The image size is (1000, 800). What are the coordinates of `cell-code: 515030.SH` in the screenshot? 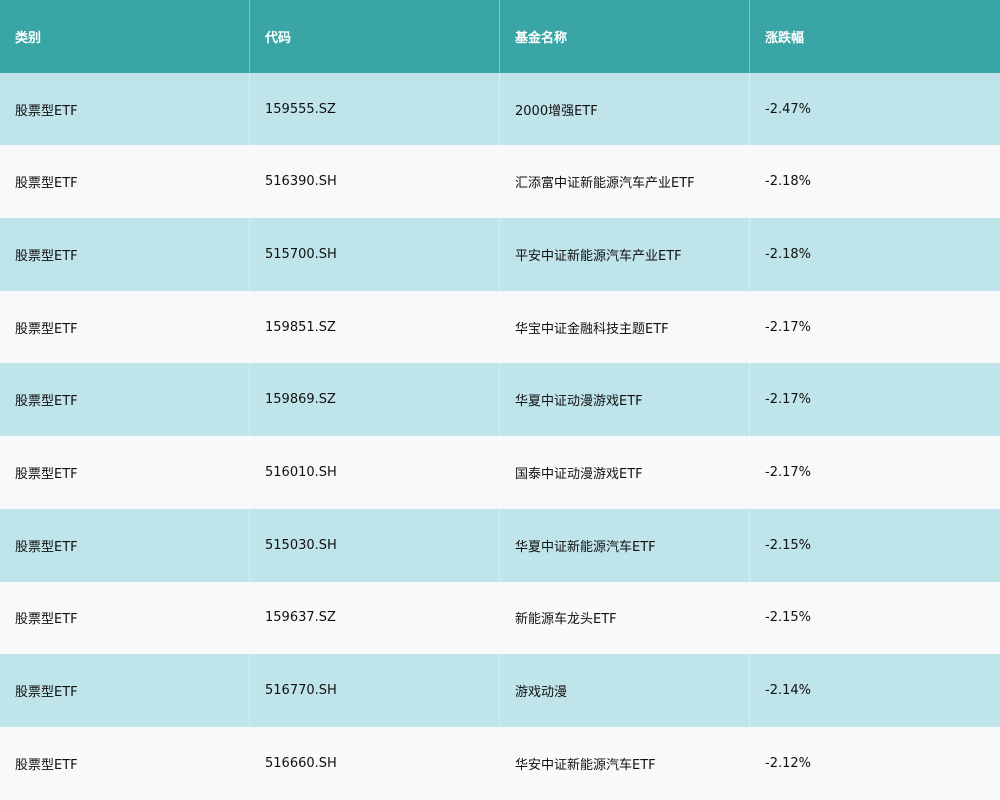 It's located at (375, 545).